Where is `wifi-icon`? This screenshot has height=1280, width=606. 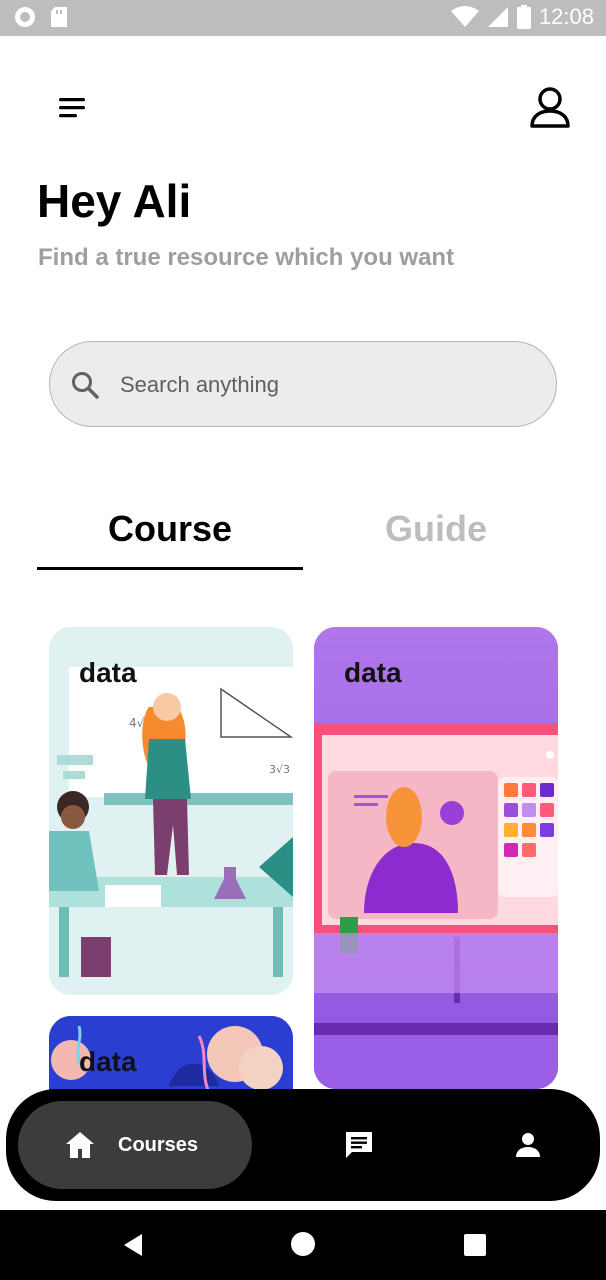 wifi-icon is located at coordinates (464, 16).